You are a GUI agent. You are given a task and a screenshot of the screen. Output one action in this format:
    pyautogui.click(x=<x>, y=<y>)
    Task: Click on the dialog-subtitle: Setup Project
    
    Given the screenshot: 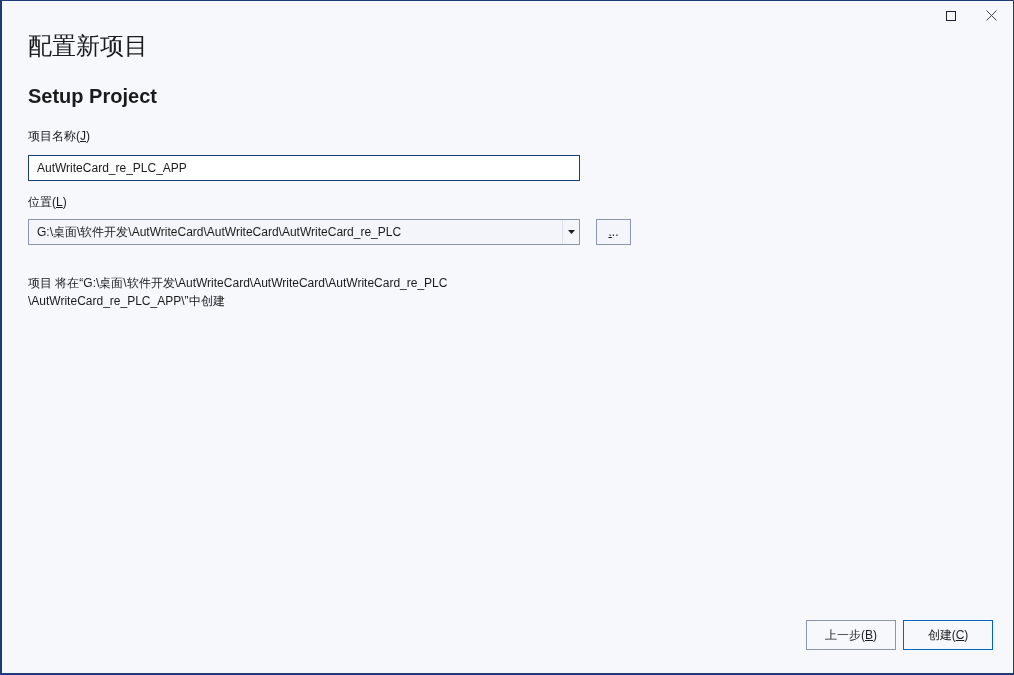 What is the action you would take?
    pyautogui.click(x=92, y=96)
    